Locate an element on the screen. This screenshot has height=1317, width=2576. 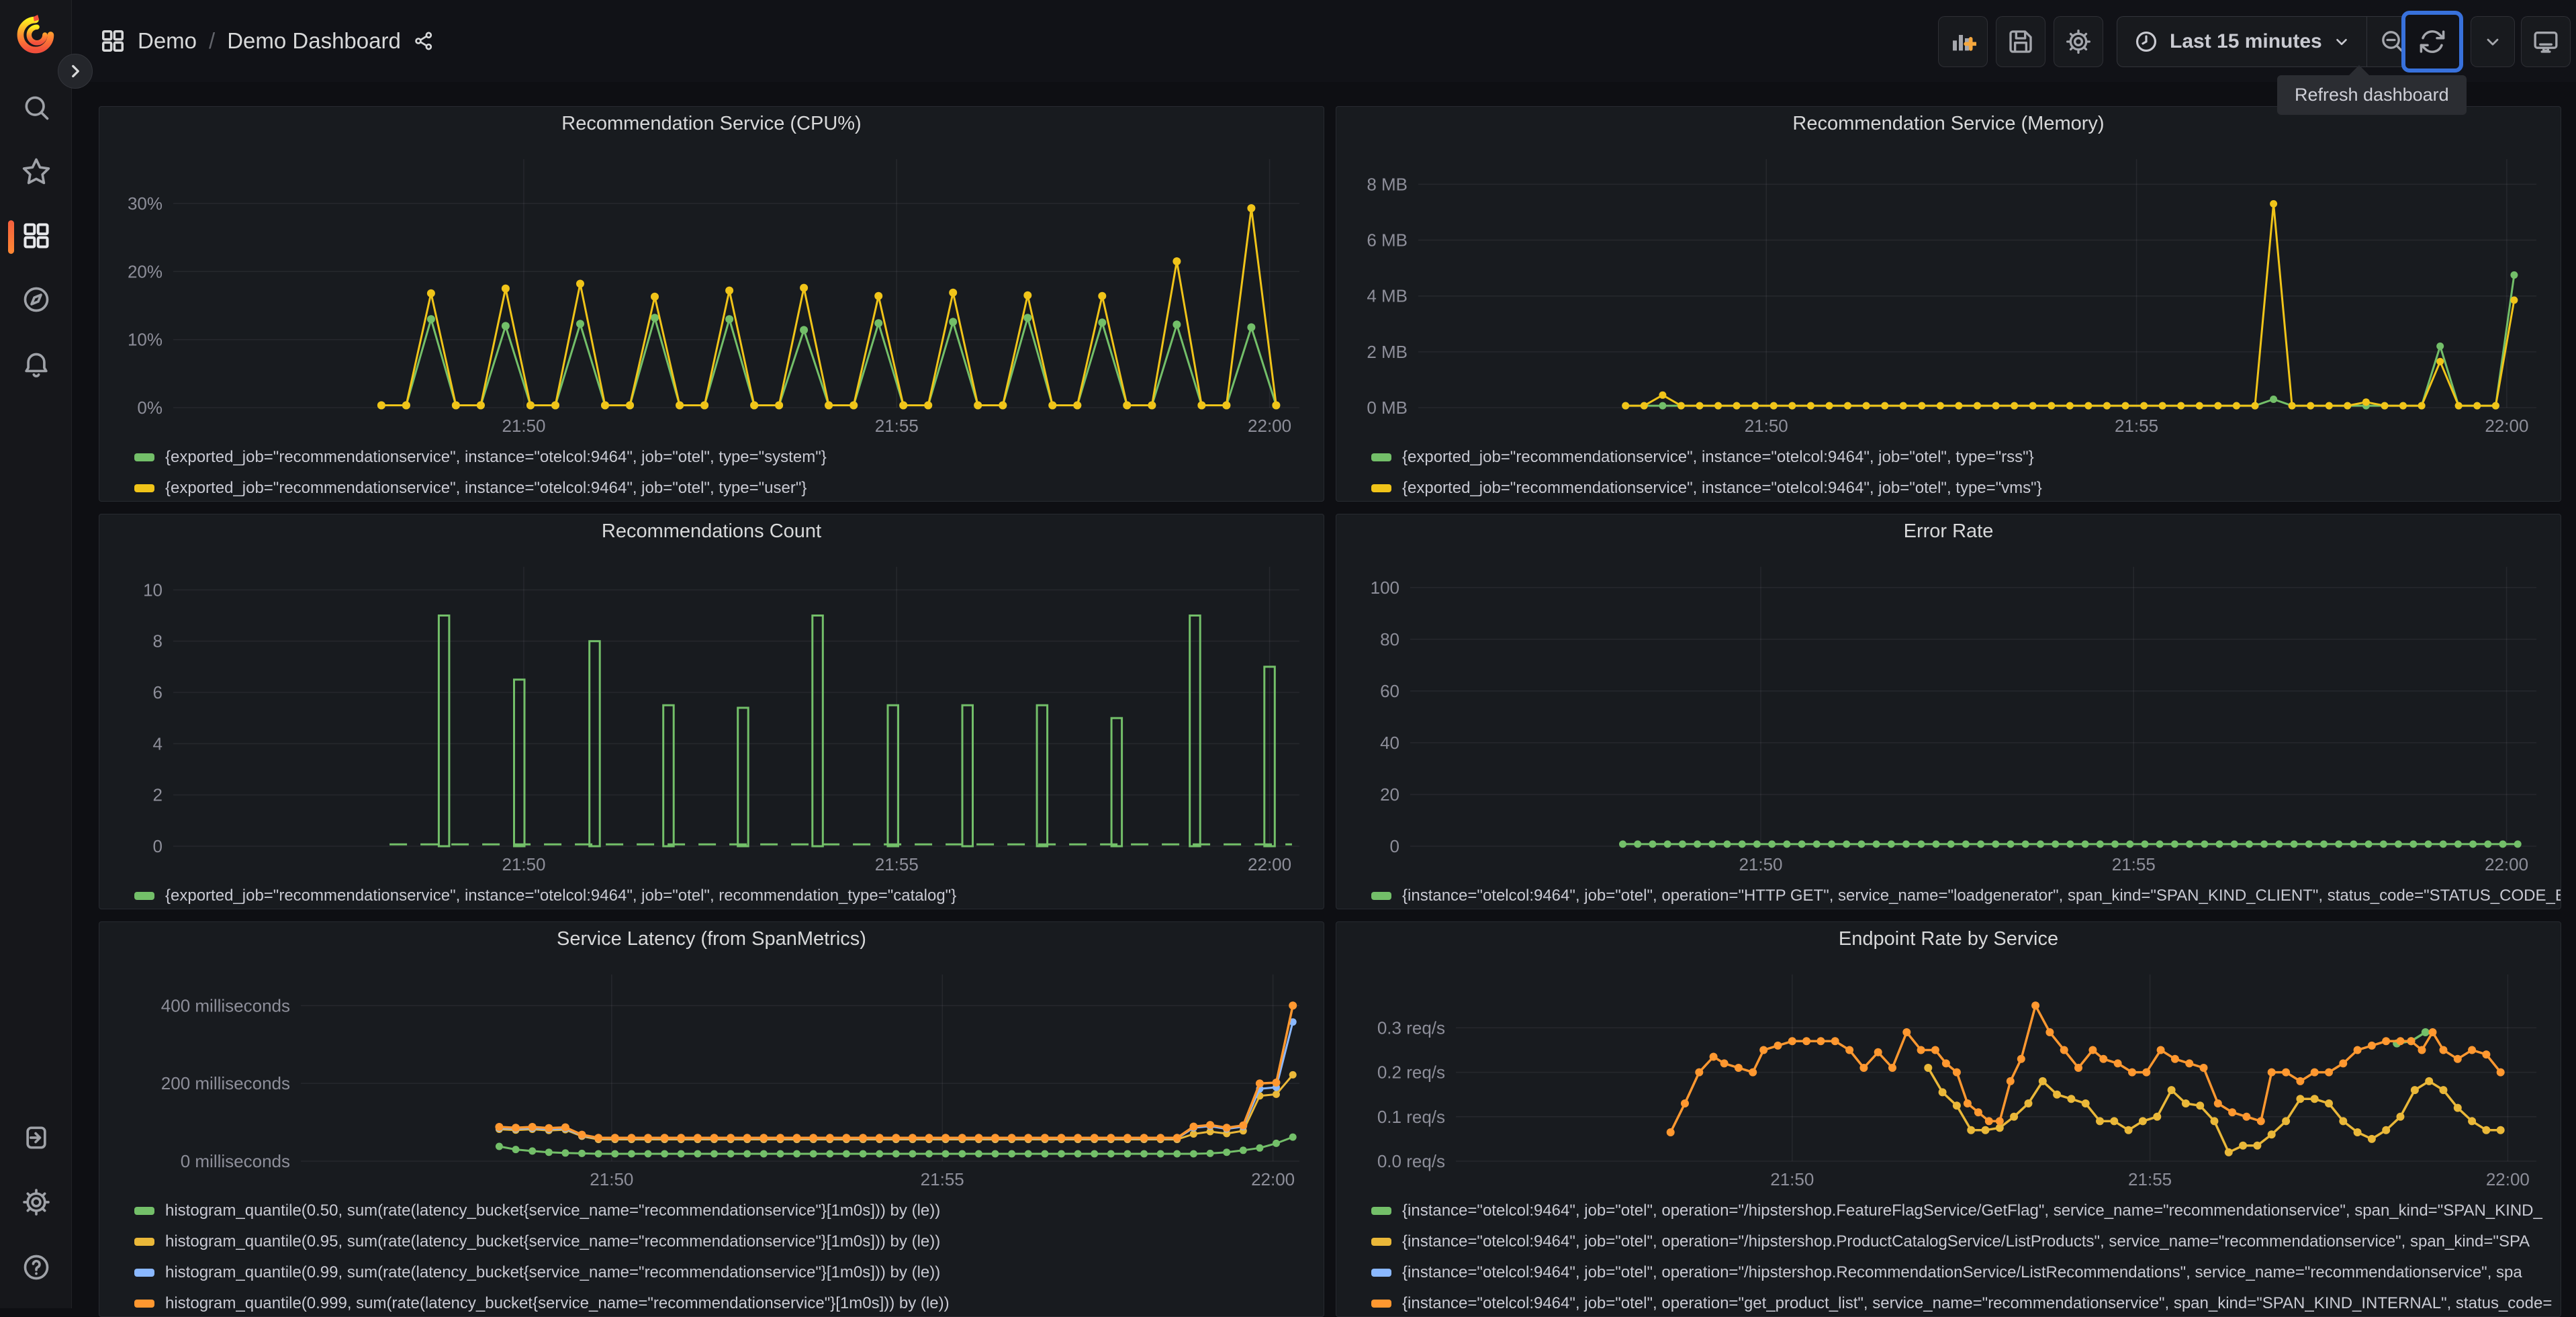
sidebar-item-sign-in is located at coordinates (36, 1137).